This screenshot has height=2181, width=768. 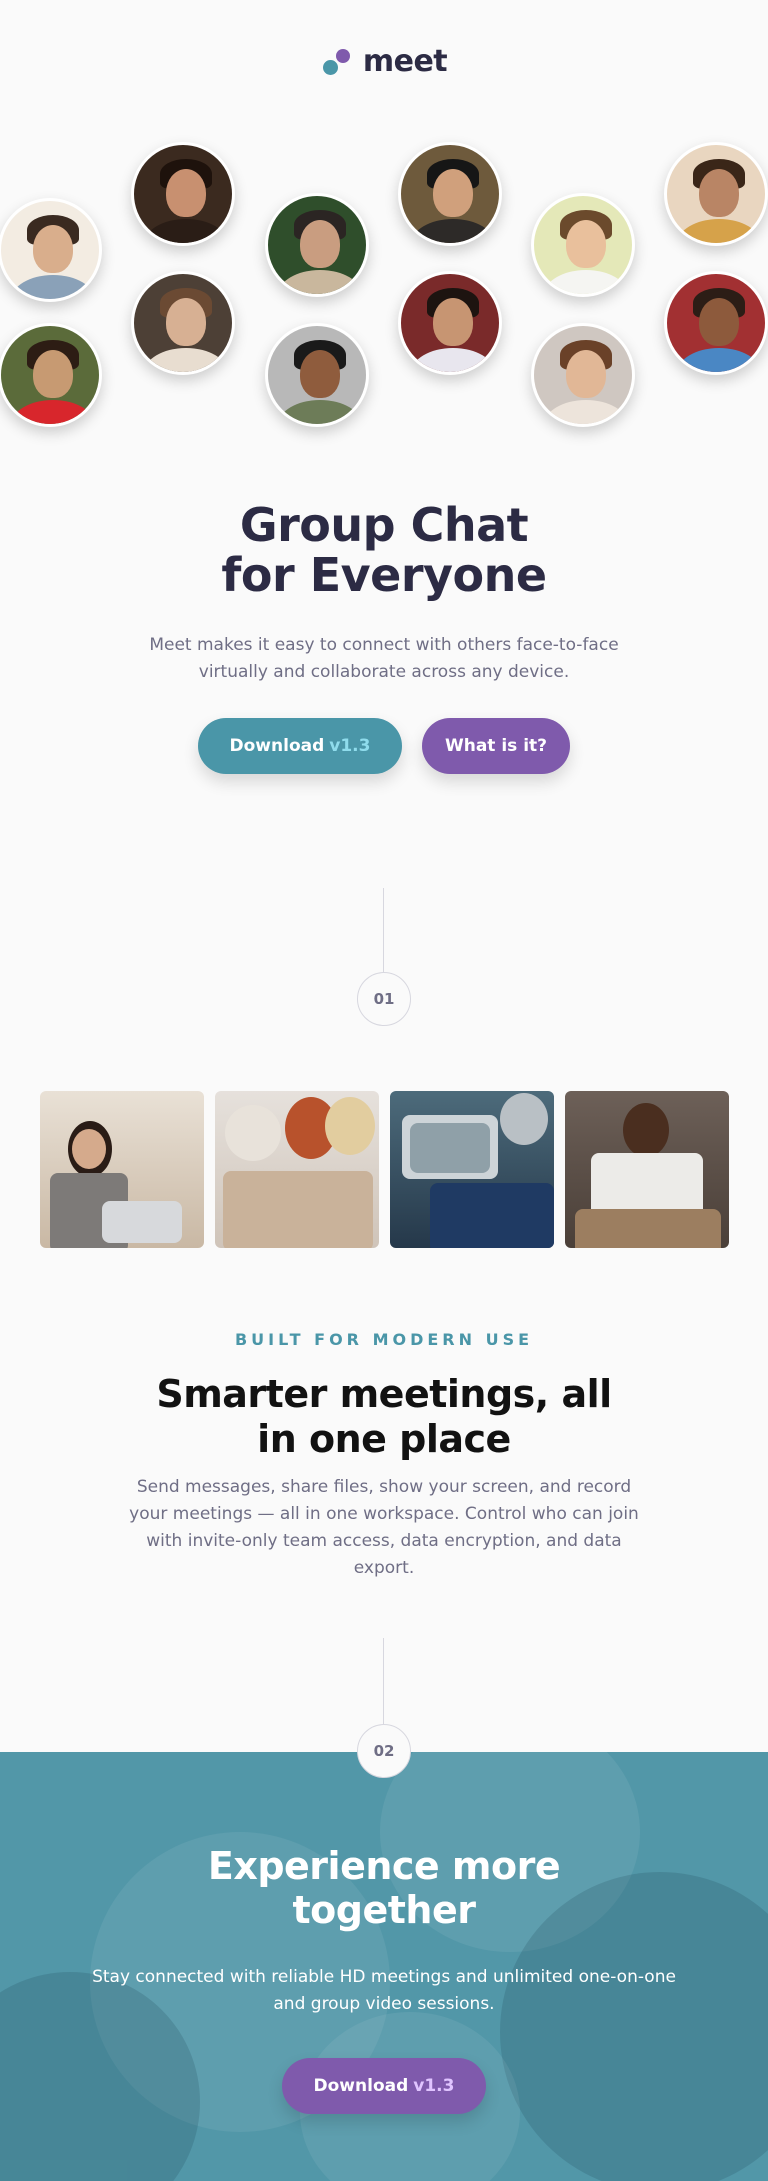 What do you see at coordinates (384, 550) in the screenshot?
I see `hero-title: Group Chat for Everyone` at bounding box center [384, 550].